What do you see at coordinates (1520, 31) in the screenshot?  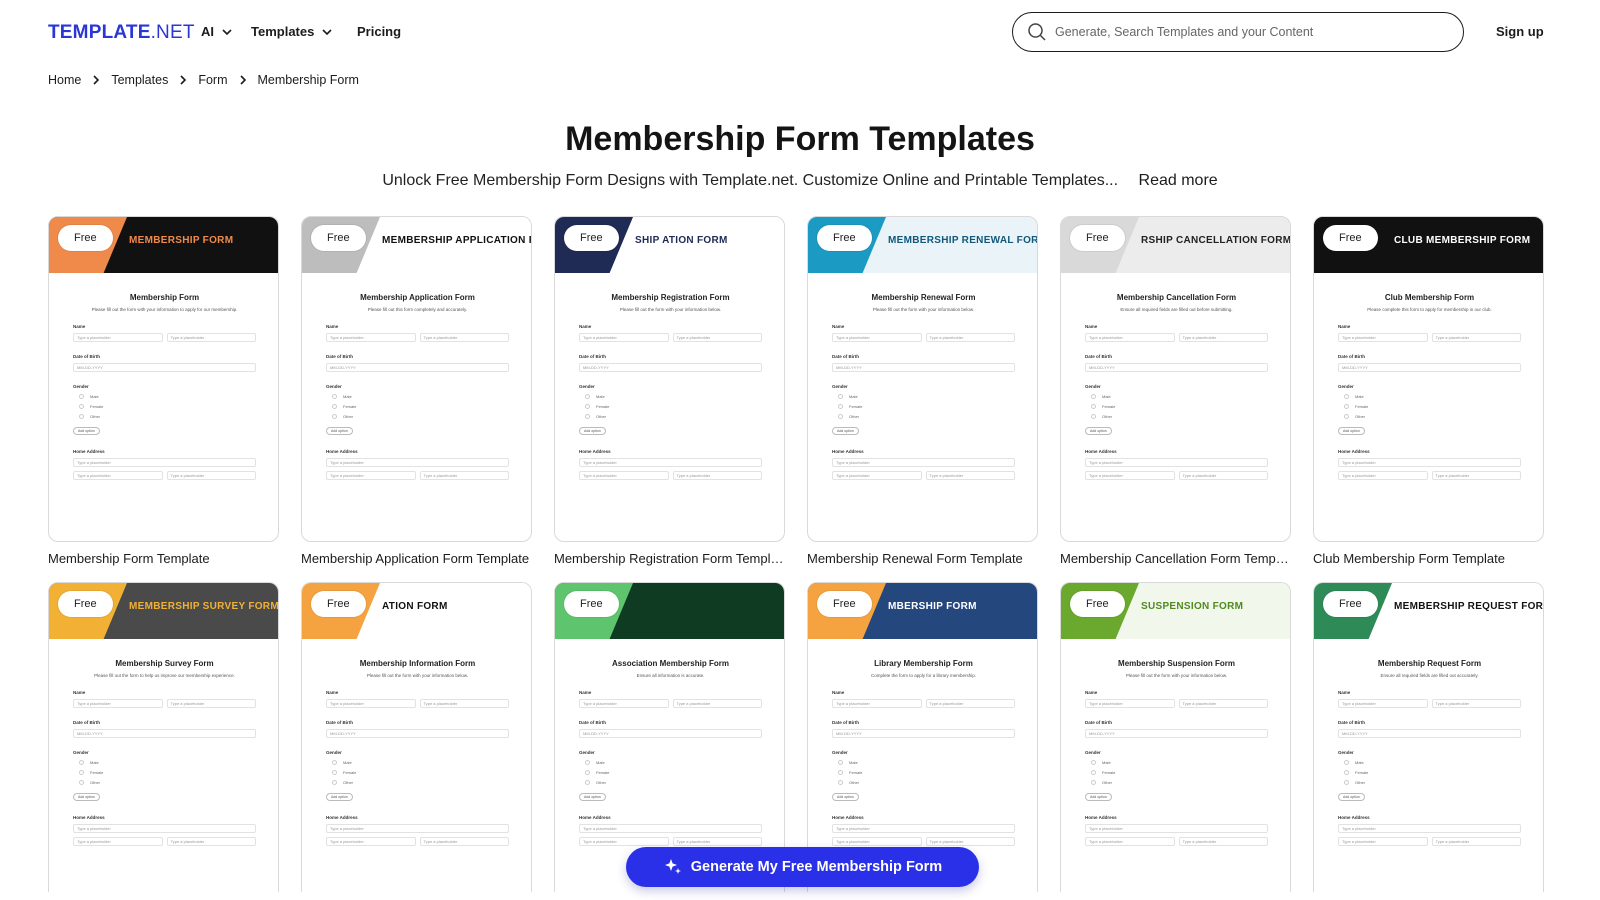 I see `signup-button: Sign up` at bounding box center [1520, 31].